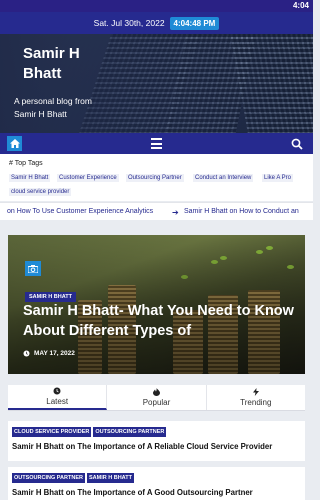 The height and width of the screenshot is (500, 320). I want to click on search-button, so click(297, 143).